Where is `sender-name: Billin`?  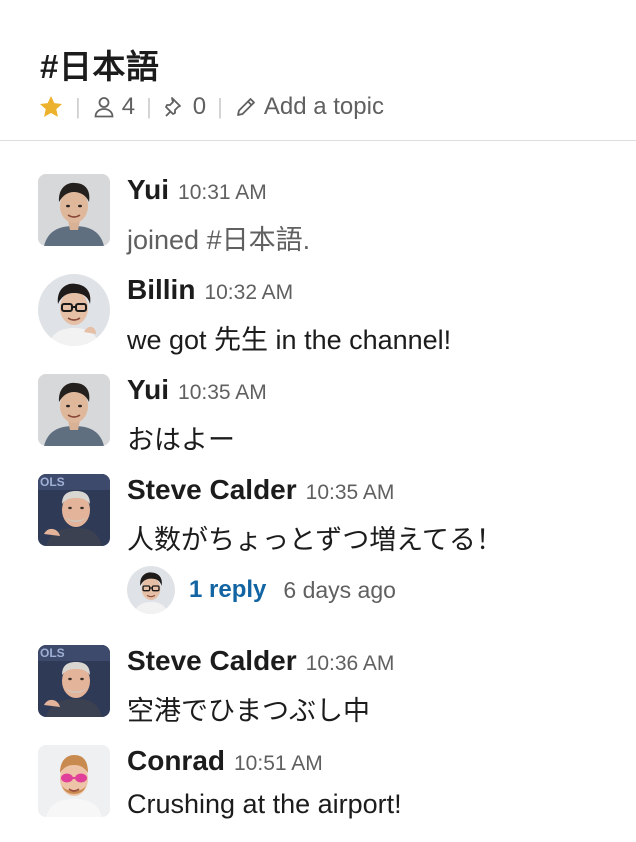
sender-name: Billin is located at coordinates (161, 290).